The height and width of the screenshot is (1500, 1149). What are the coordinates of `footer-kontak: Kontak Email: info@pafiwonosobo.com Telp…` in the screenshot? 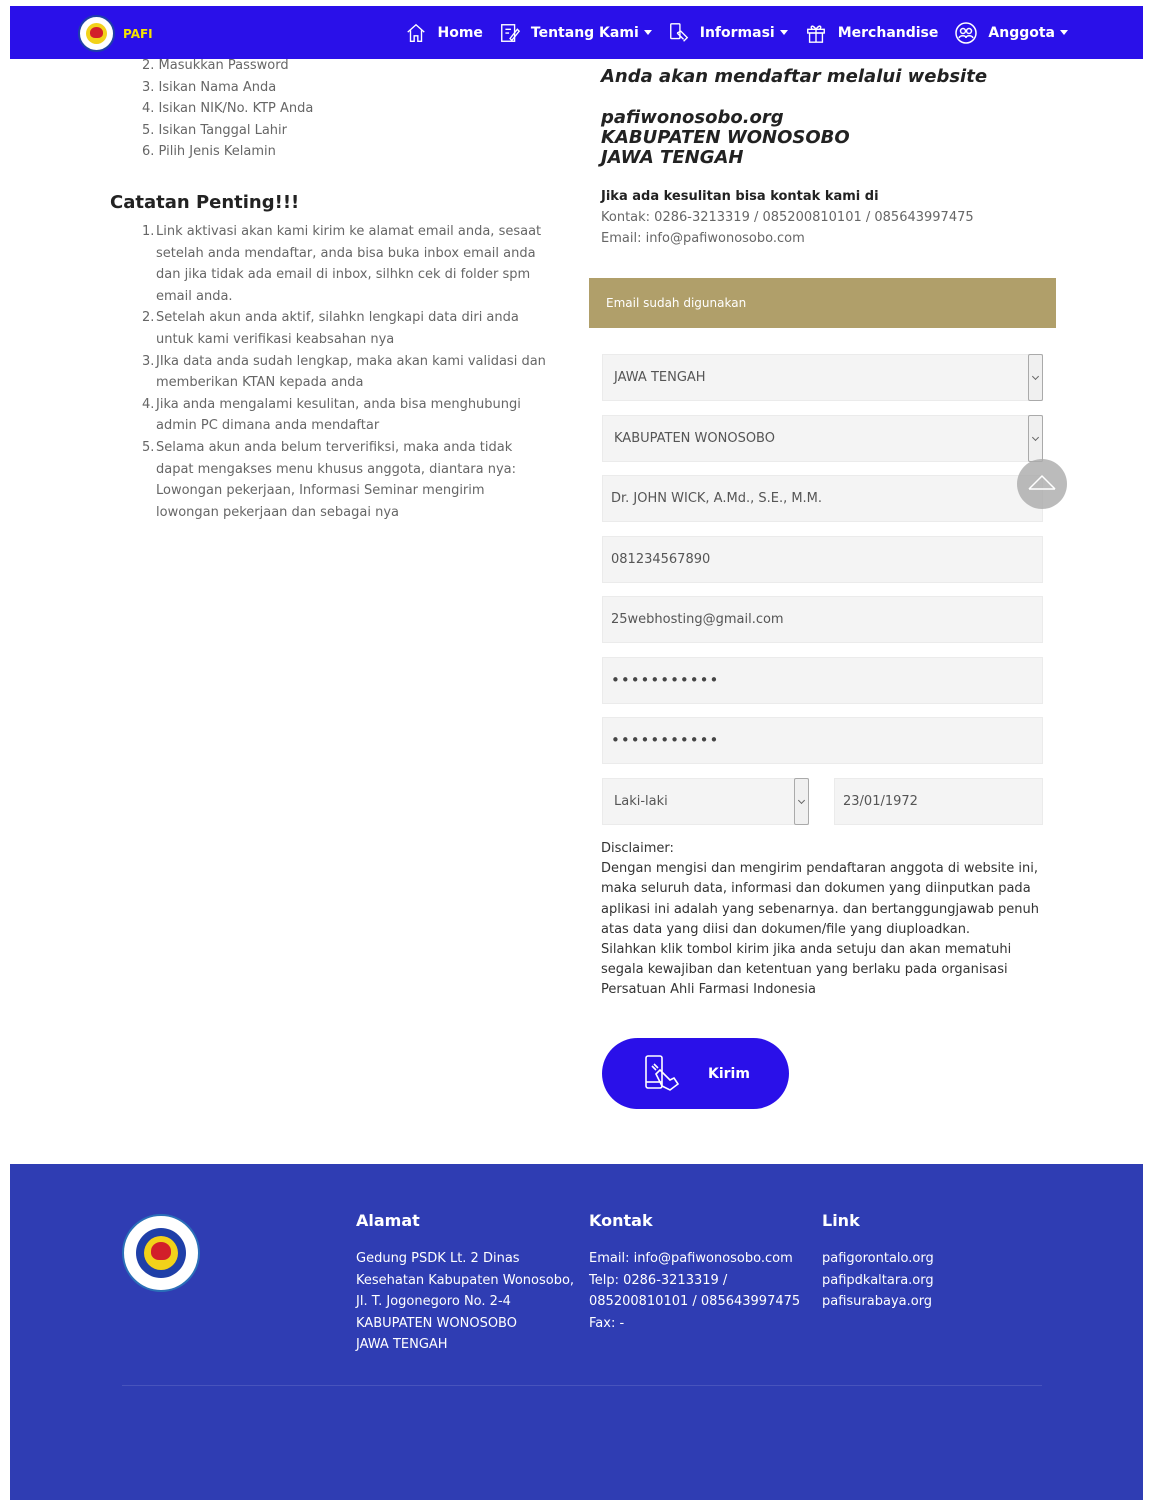 It's located at (694, 1272).